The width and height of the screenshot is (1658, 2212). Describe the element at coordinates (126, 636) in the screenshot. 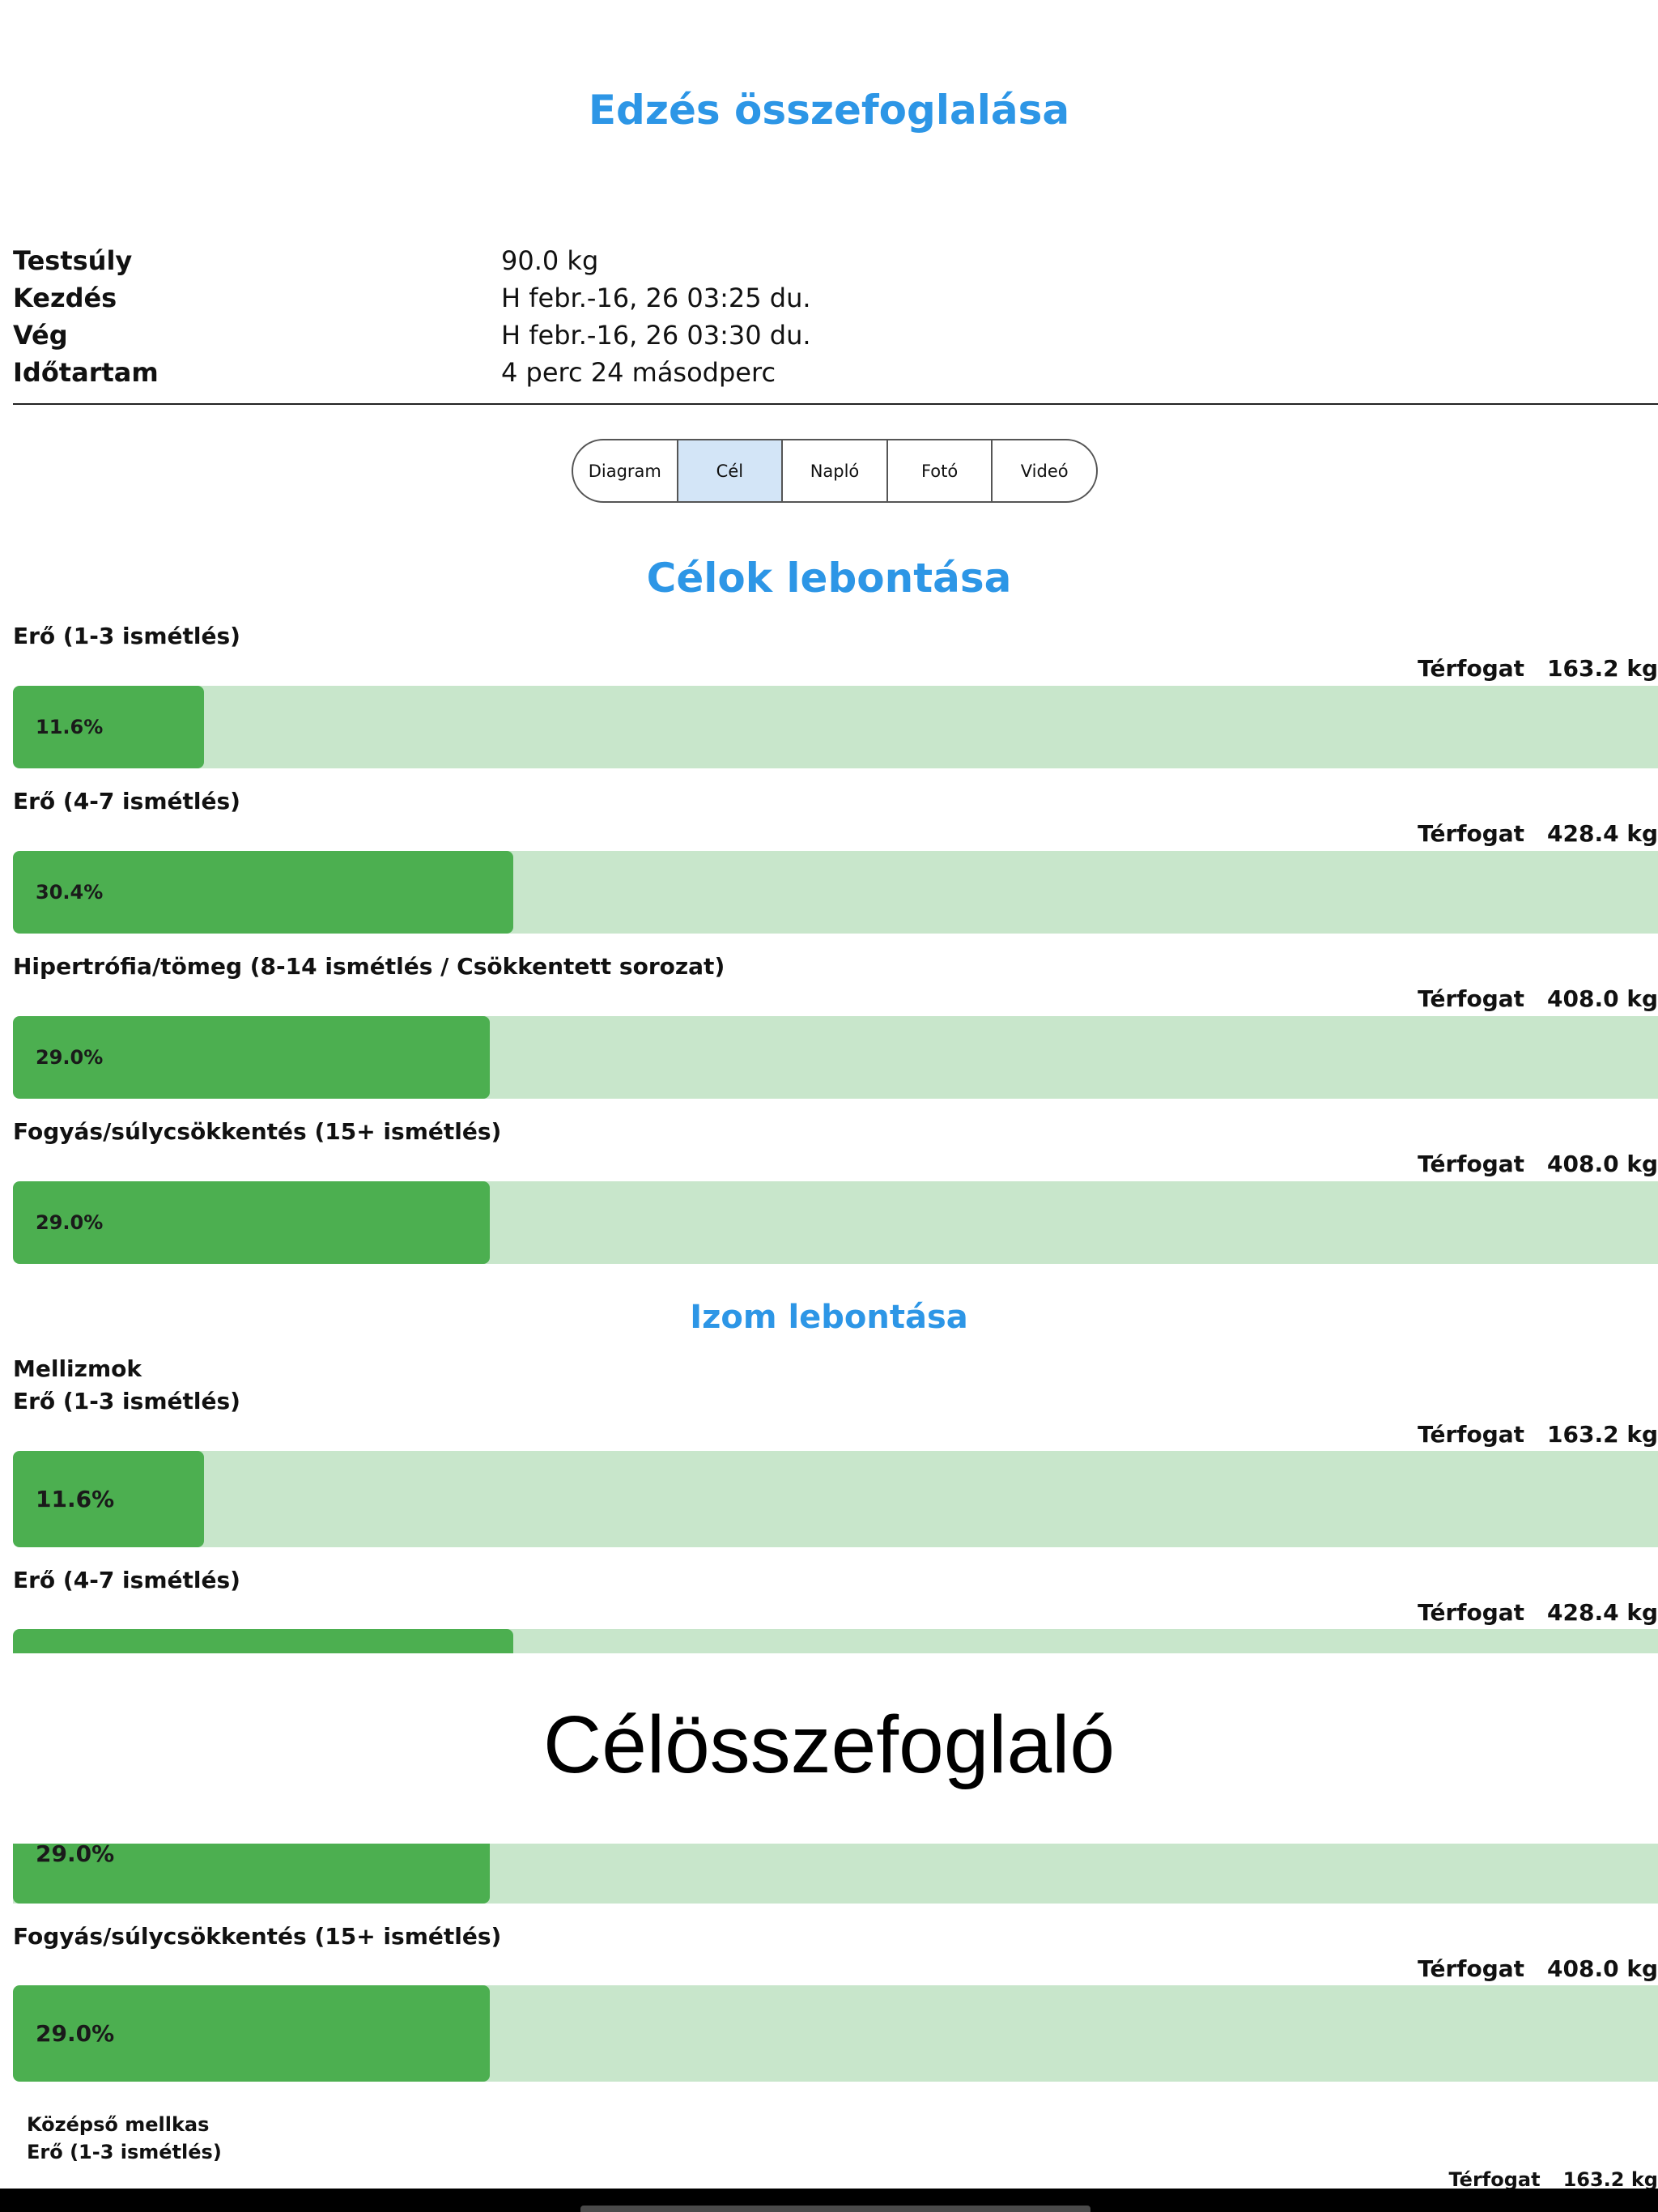

I see `goal-label: Erő (1-3 ismétlés)` at that location.